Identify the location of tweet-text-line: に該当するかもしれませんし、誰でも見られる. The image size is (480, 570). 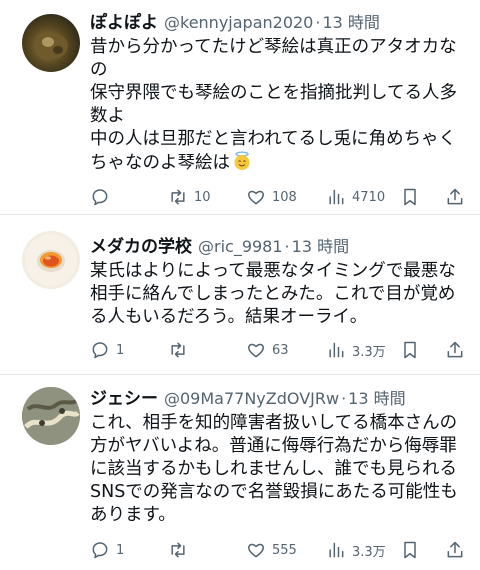
(273, 469).